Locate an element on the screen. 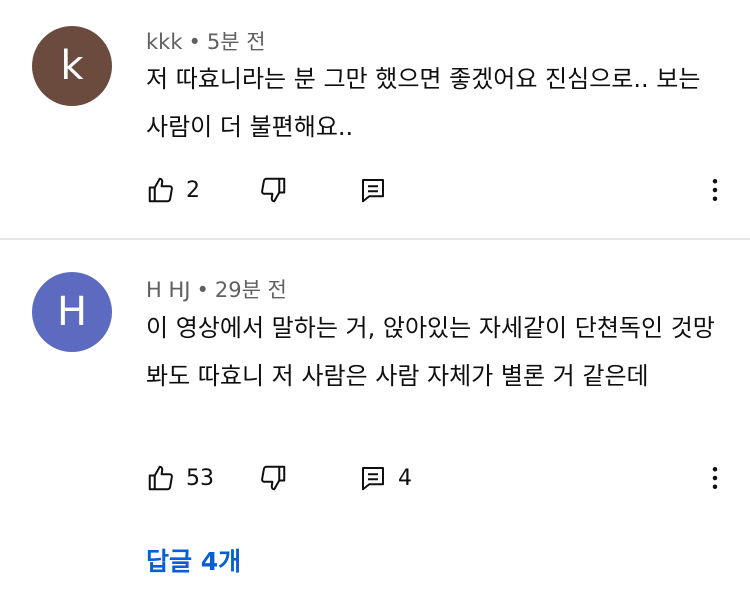 The height and width of the screenshot is (614, 750). comment-actions: 2 is located at coordinates (375, 190).